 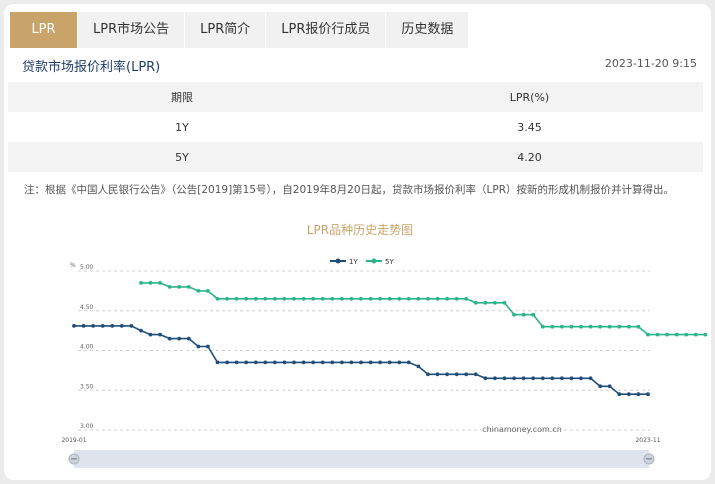 I want to click on legend-1y-label: 1Y, so click(x=353, y=262).